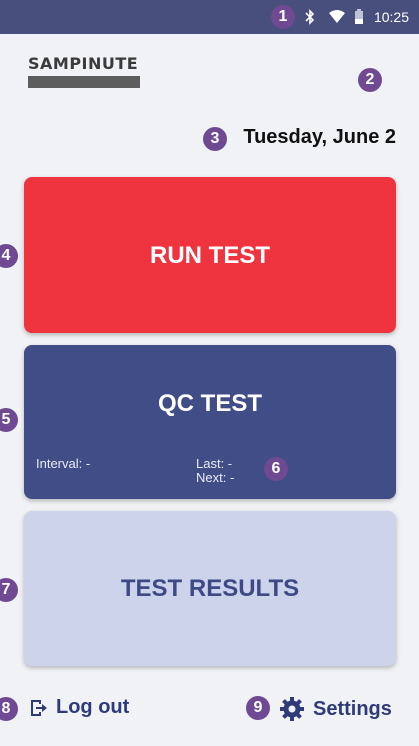 This screenshot has width=419, height=746. What do you see at coordinates (359, 17) in the screenshot?
I see `battery-icon` at bounding box center [359, 17].